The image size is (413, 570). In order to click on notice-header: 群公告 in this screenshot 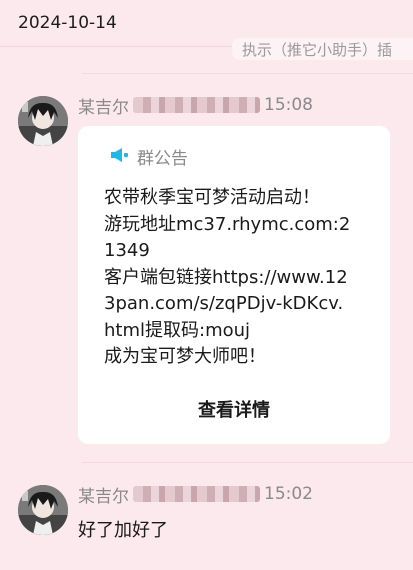, I will do `click(148, 156)`.